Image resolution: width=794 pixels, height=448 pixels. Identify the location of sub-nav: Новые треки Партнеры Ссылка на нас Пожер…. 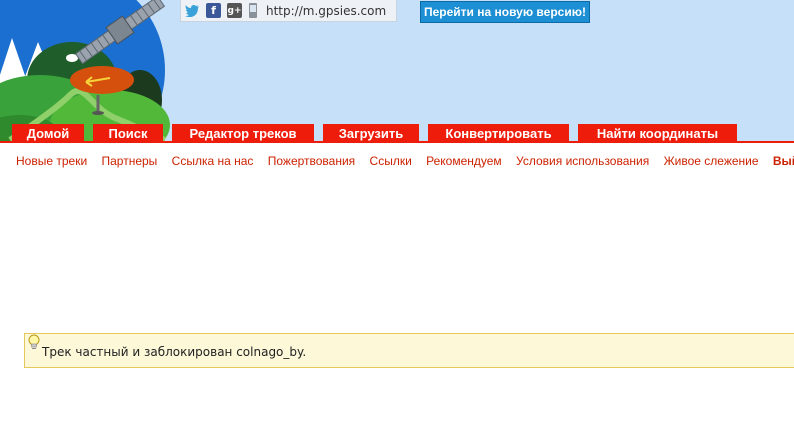
(405, 162).